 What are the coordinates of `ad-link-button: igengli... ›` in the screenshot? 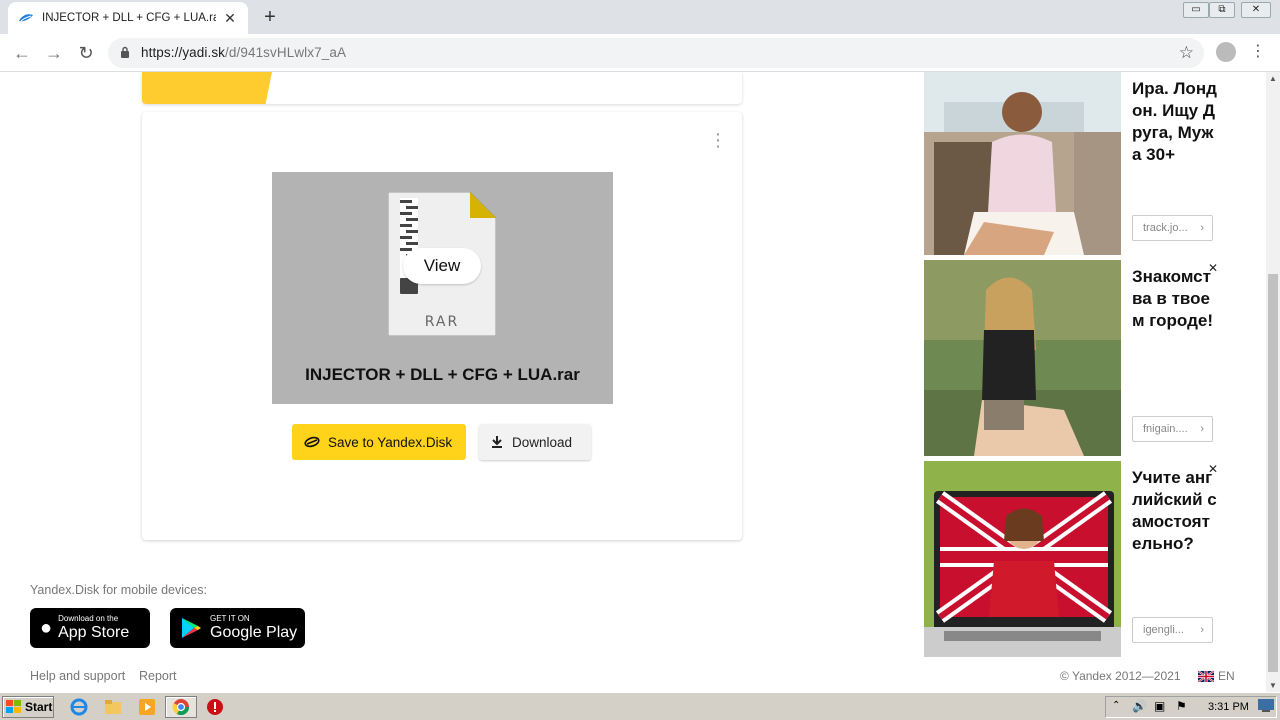 It's located at (1172, 630).